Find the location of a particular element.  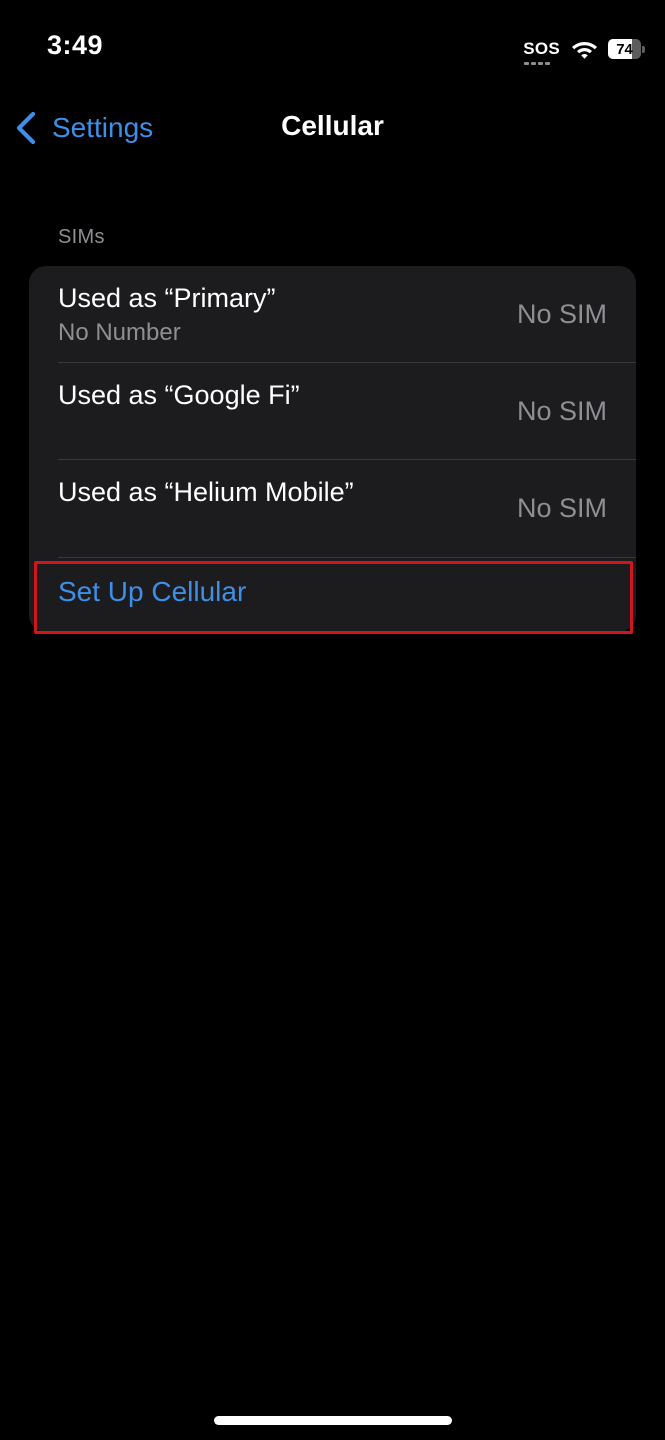

battery-icon: 74 is located at coordinates (626, 49).